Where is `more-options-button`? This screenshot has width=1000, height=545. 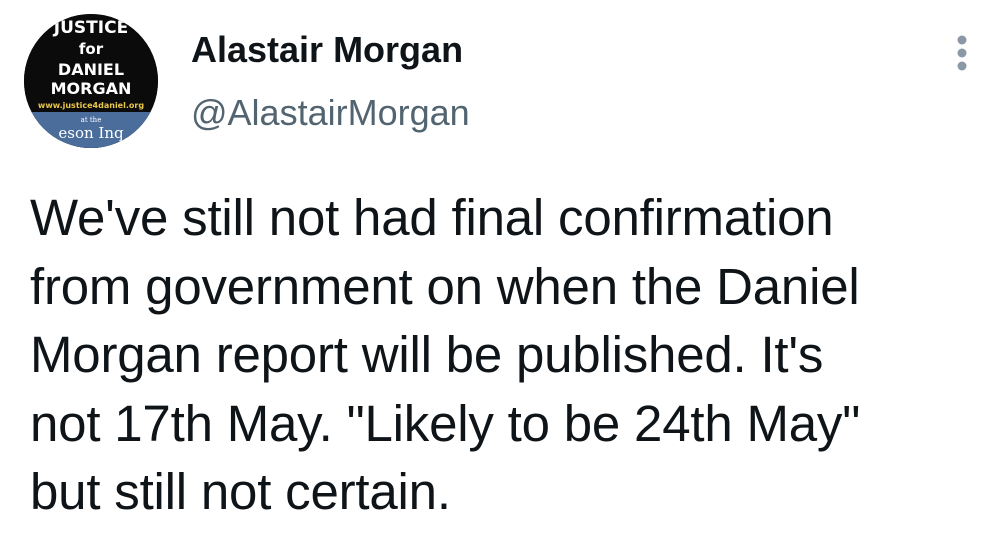
more-options-button is located at coordinates (962, 53).